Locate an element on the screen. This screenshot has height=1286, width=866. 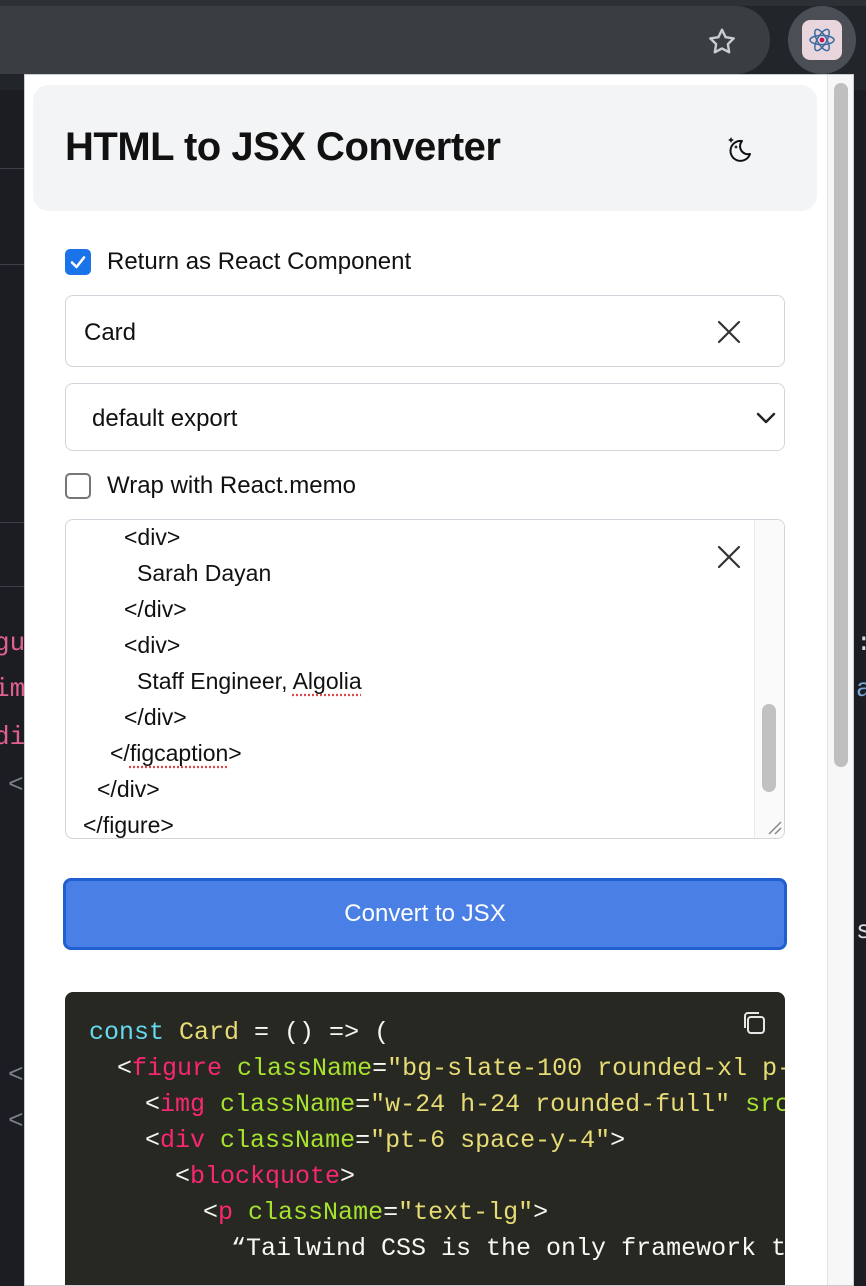
code-token: div is located at coordinates (182, 1140).